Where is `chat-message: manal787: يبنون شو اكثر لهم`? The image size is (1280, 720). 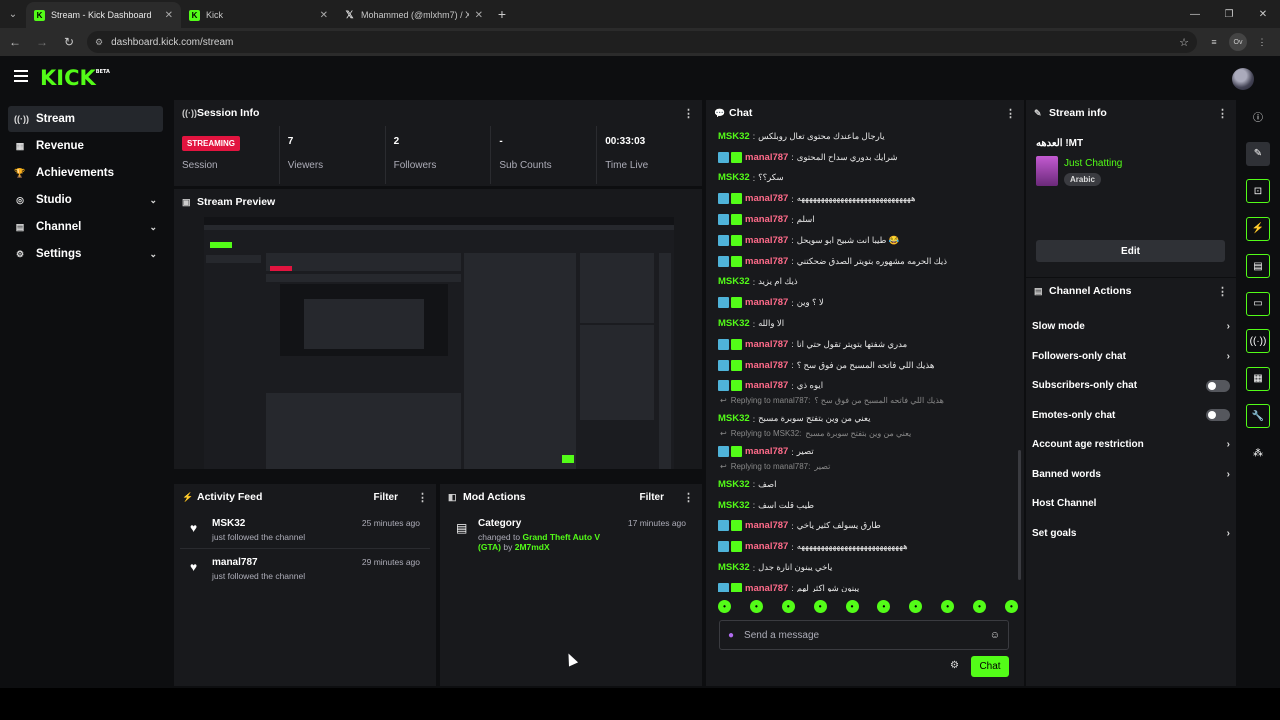
chat-message: manal787: يبنون شو اكثر لهم is located at coordinates (865, 585).